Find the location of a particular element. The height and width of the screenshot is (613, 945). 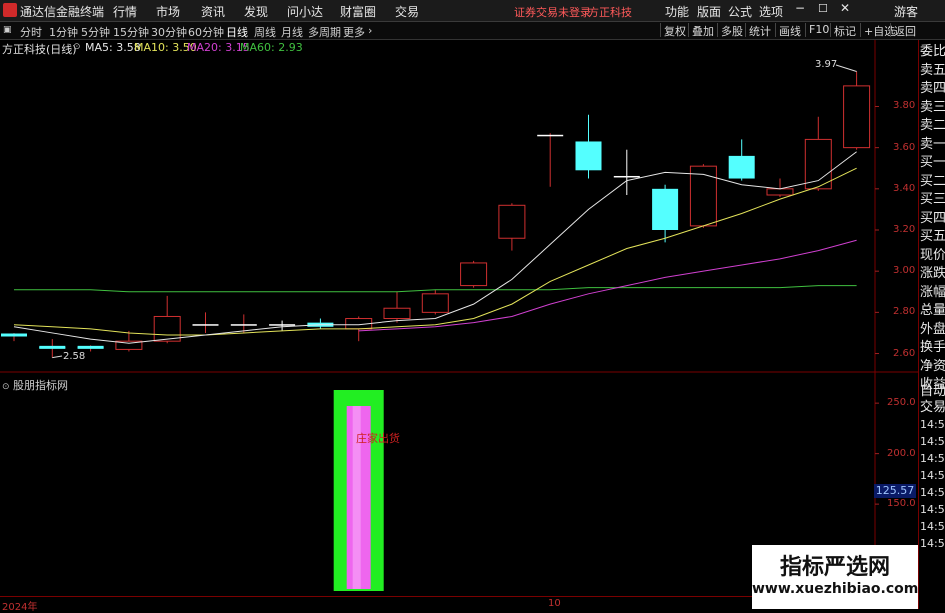

xaxis-year-label: 2024年 is located at coordinates (20, 607).